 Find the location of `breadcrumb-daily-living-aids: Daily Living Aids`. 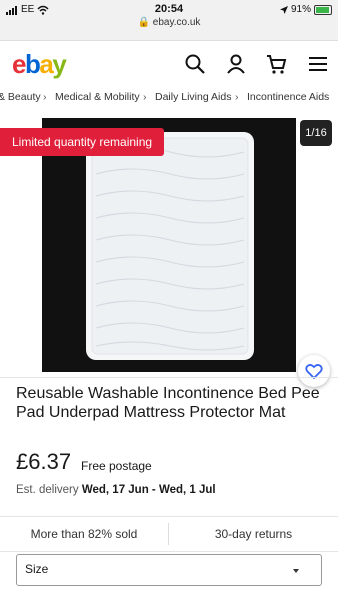

breadcrumb-daily-living-aids: Daily Living Aids is located at coordinates (193, 97).